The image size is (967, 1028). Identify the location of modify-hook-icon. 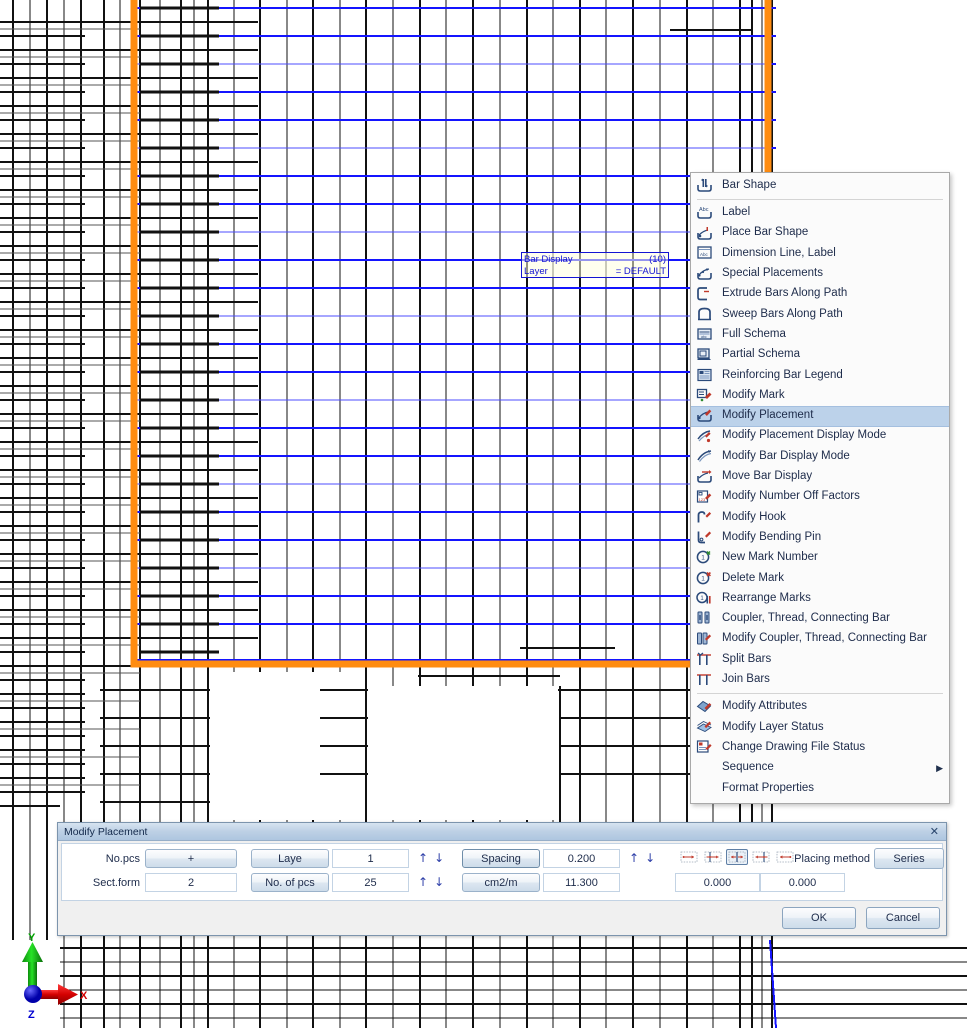
(705, 518).